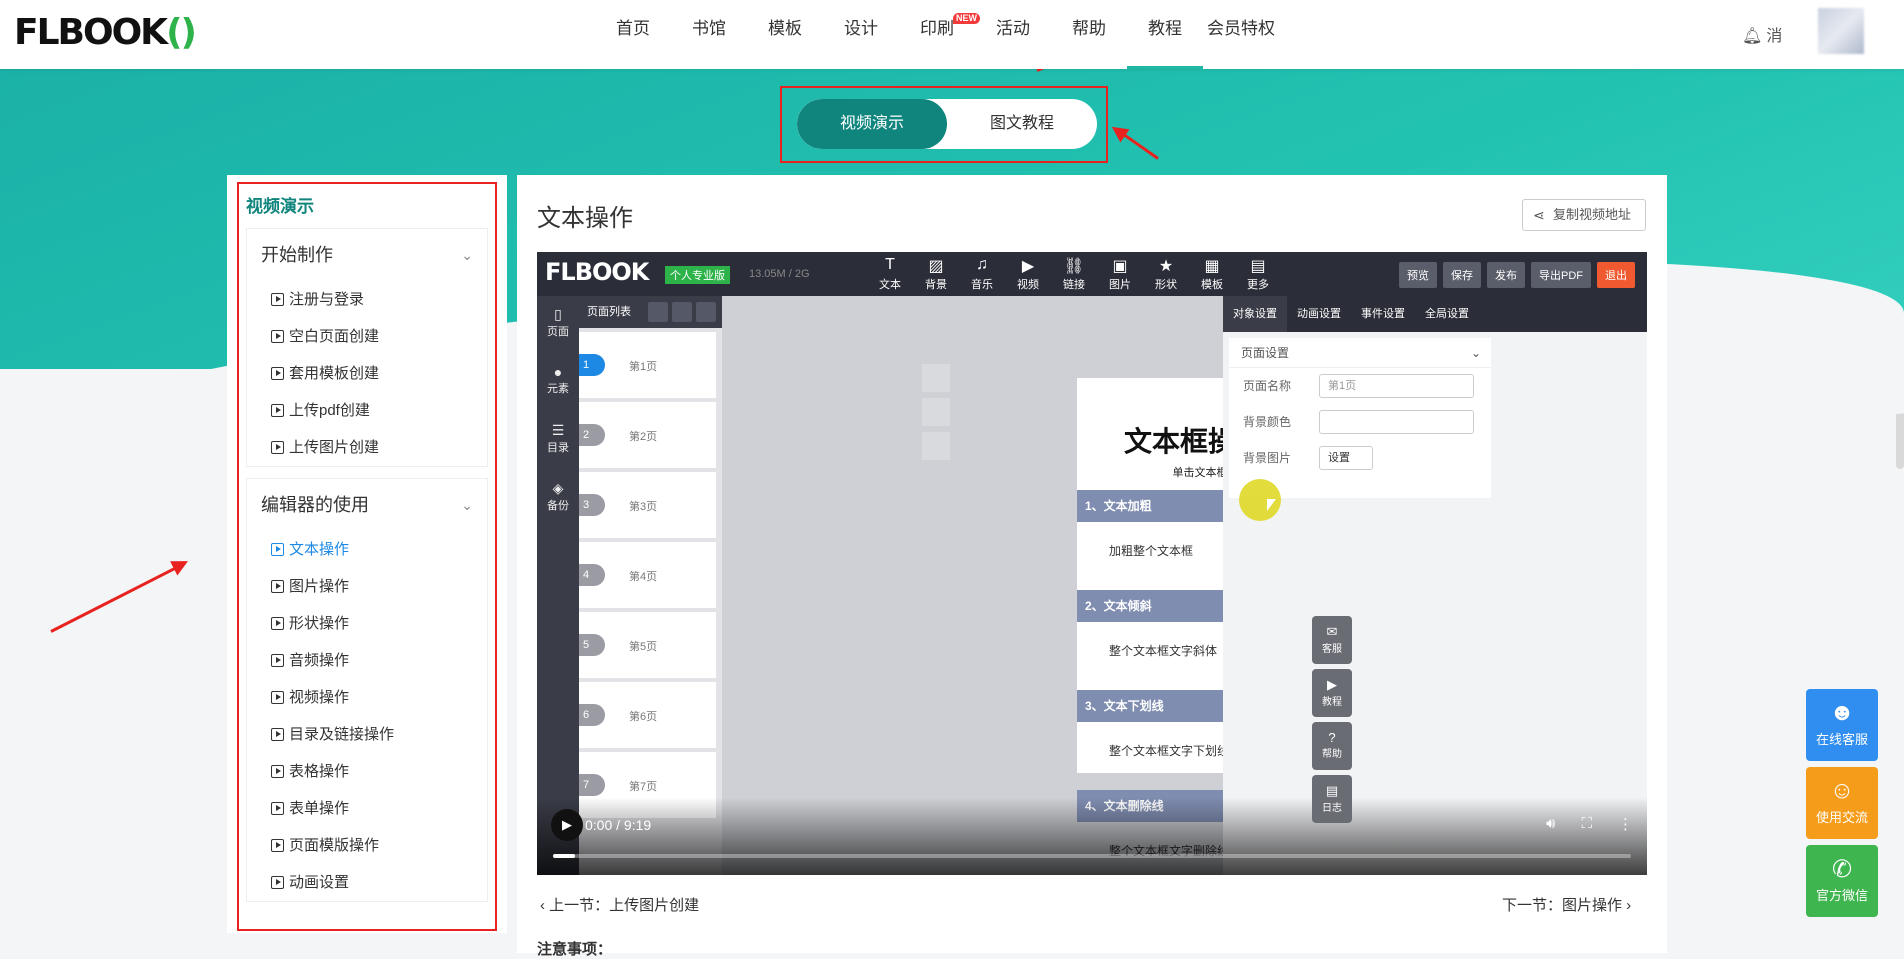 This screenshot has width=1904, height=959. I want to click on float-button-0: ☻ 在线客服, so click(1842, 725).